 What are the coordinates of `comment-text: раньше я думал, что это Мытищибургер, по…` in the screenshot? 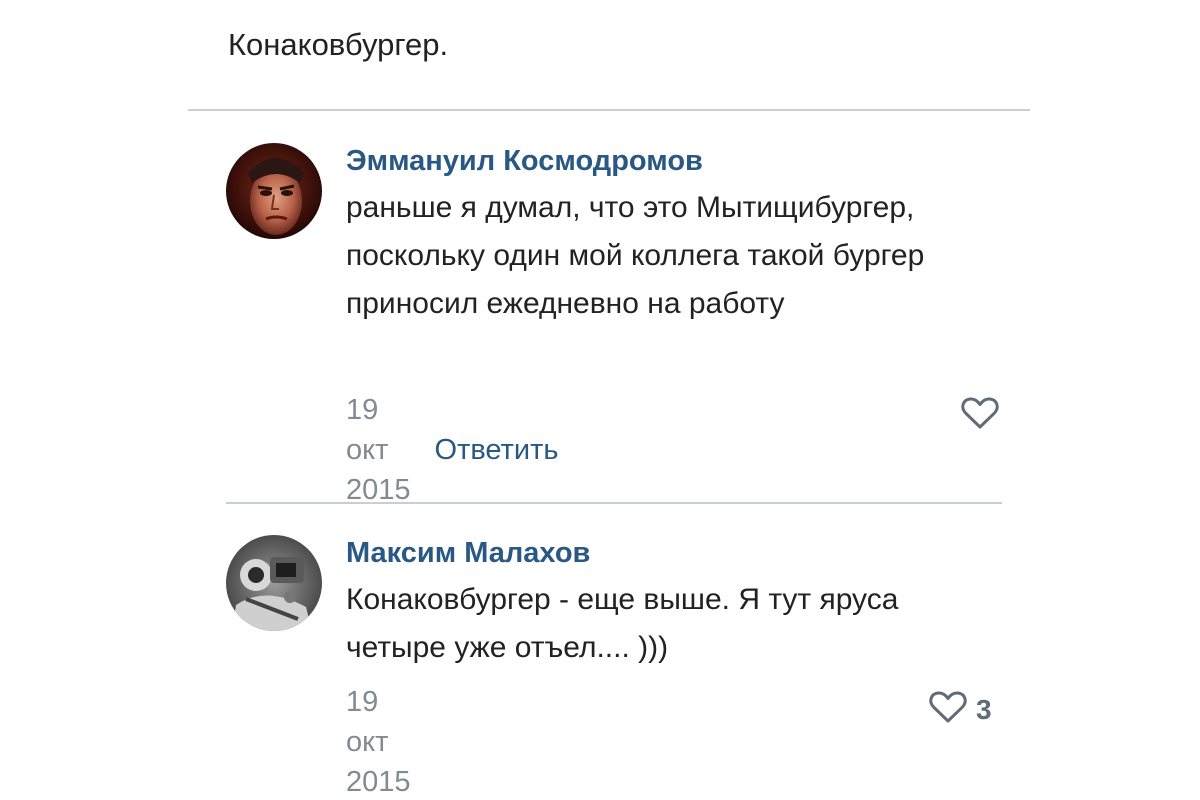 It's located at (635, 255).